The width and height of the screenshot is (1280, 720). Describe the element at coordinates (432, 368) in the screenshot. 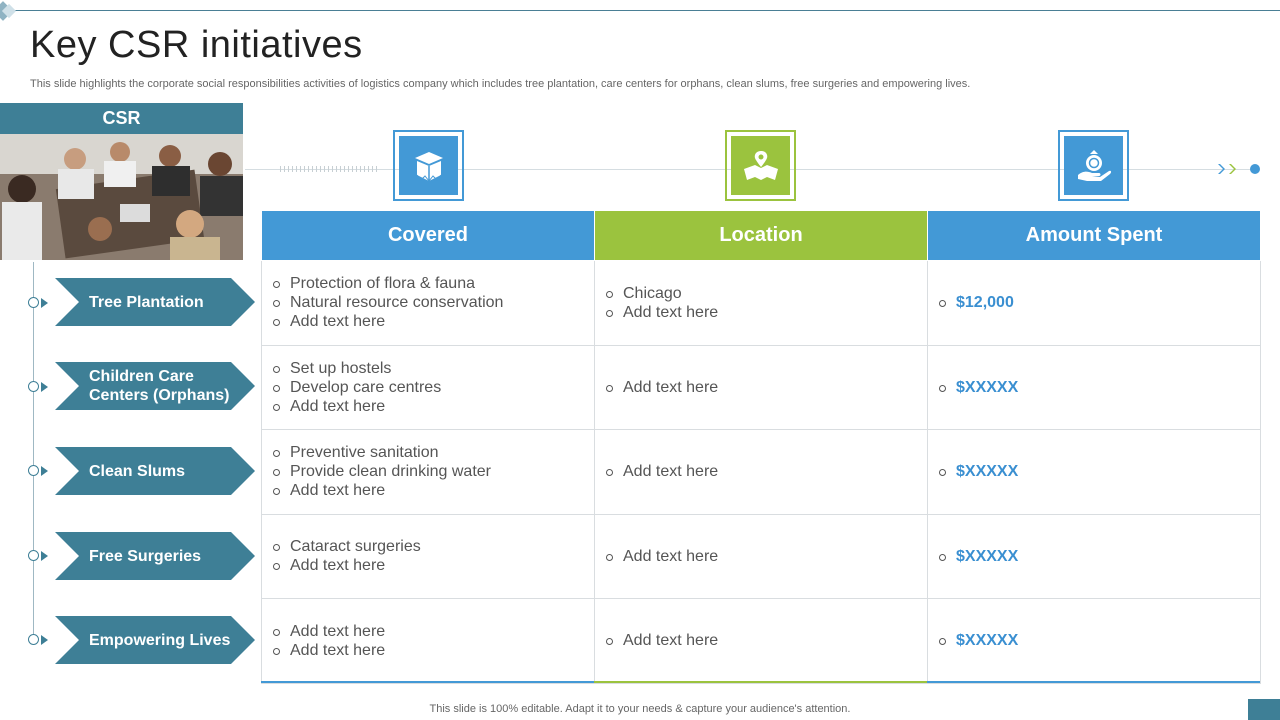

I see `list-item: Set up hostels` at that location.